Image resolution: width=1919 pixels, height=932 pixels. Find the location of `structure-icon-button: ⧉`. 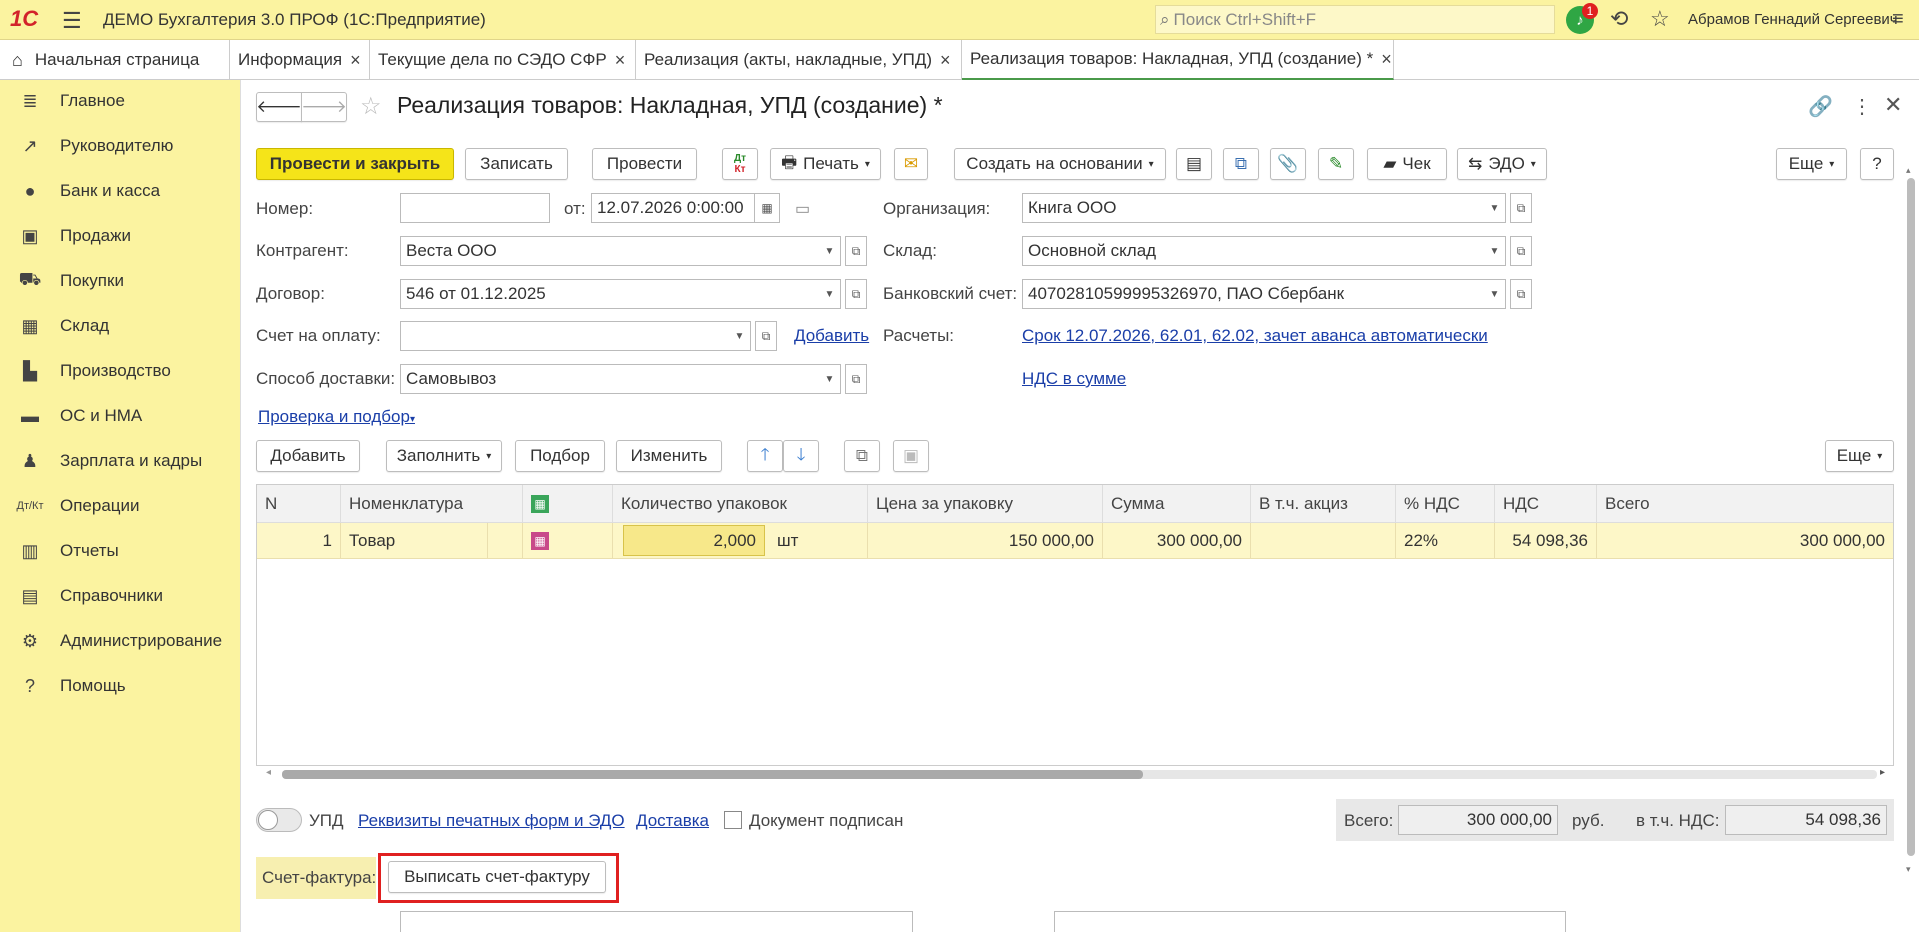

structure-icon-button: ⧉ is located at coordinates (1241, 164).